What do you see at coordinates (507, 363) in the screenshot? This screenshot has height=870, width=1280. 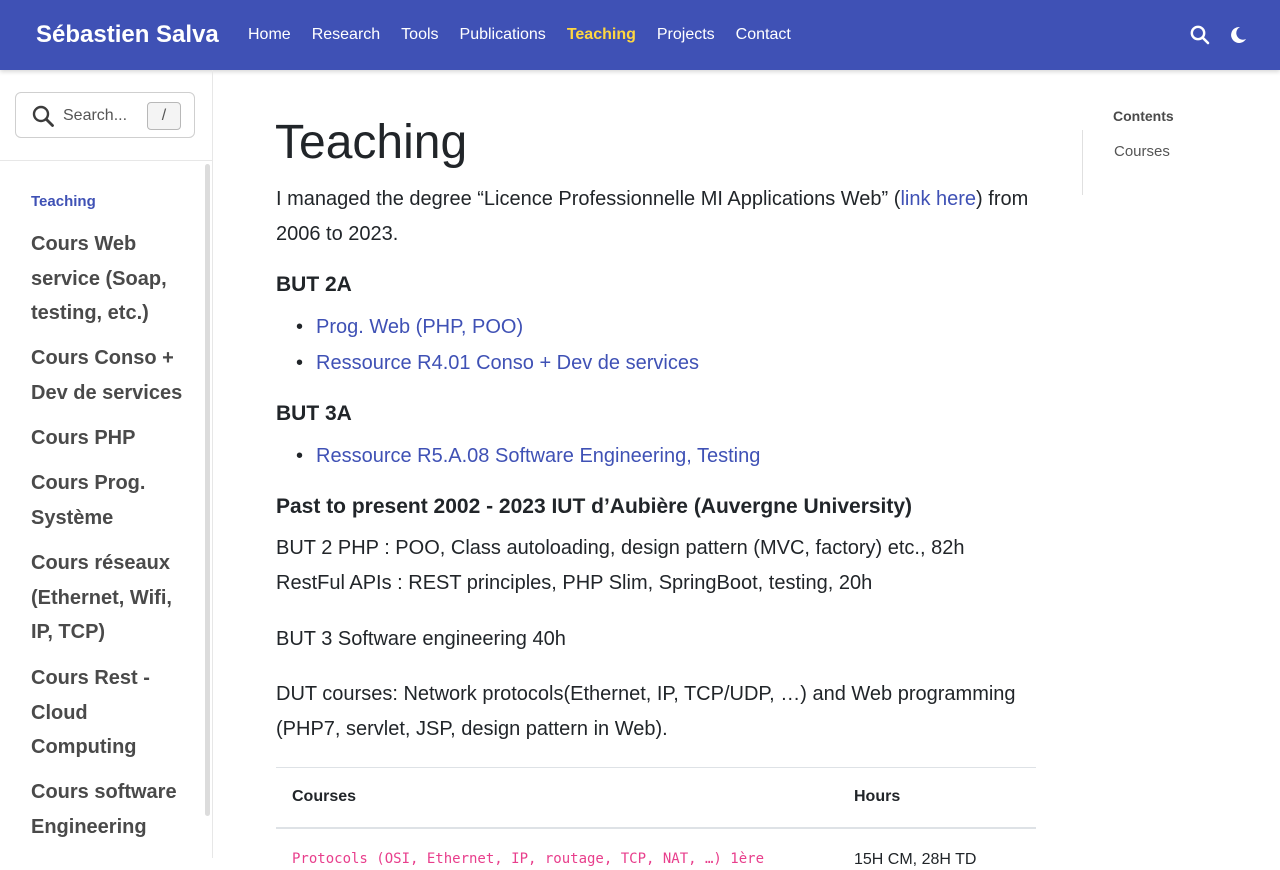 I see `link-r401: Ressource R4.01 Conso + Dev de services` at bounding box center [507, 363].